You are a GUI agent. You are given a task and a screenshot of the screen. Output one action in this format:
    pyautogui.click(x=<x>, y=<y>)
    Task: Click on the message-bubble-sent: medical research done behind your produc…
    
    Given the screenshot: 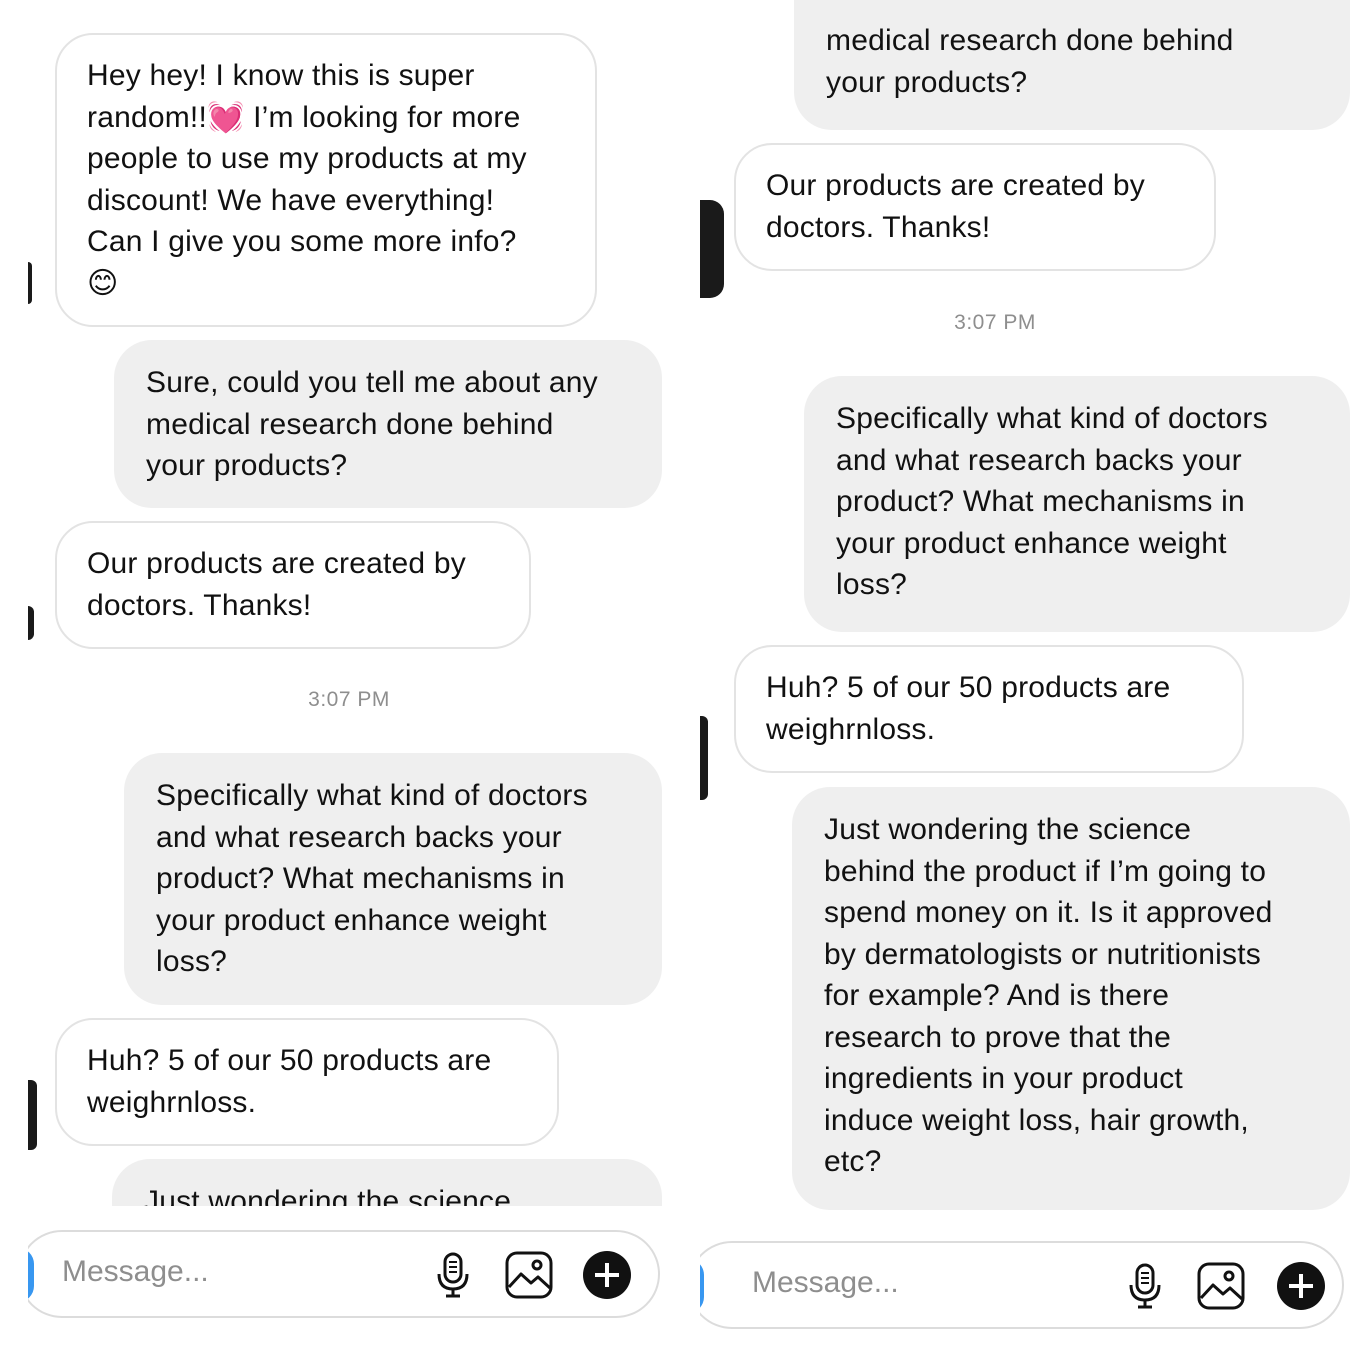 What is the action you would take?
    pyautogui.click(x=1072, y=65)
    